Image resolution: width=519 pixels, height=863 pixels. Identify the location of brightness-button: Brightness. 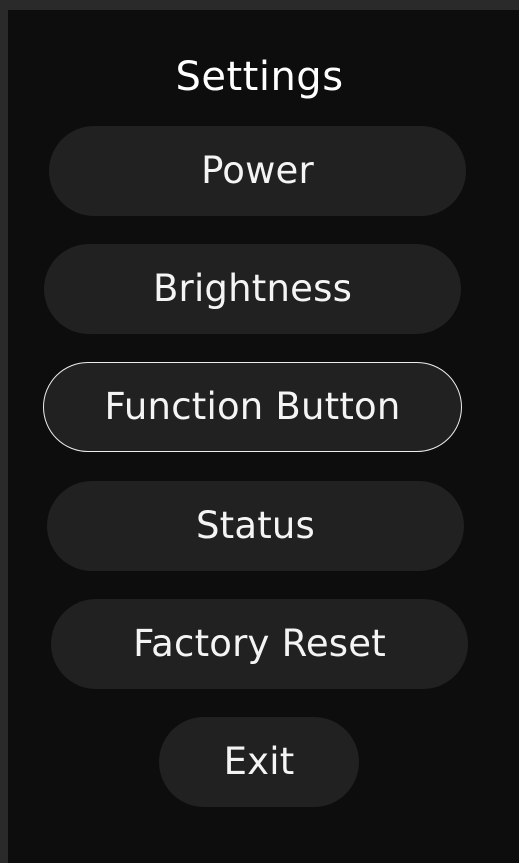
(252, 289).